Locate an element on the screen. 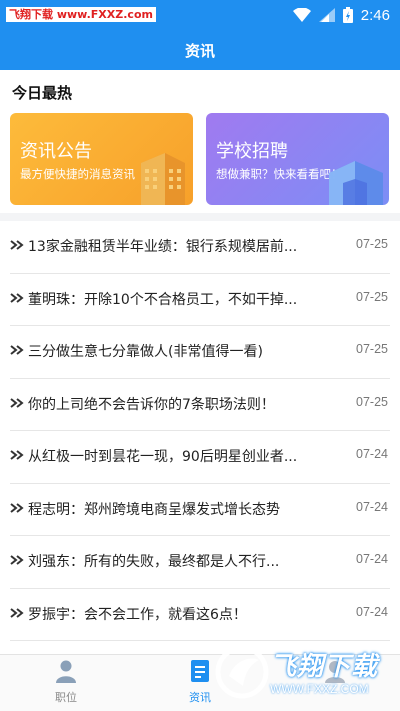 The image size is (400, 711). app-header: 资讯 is located at coordinates (200, 50).